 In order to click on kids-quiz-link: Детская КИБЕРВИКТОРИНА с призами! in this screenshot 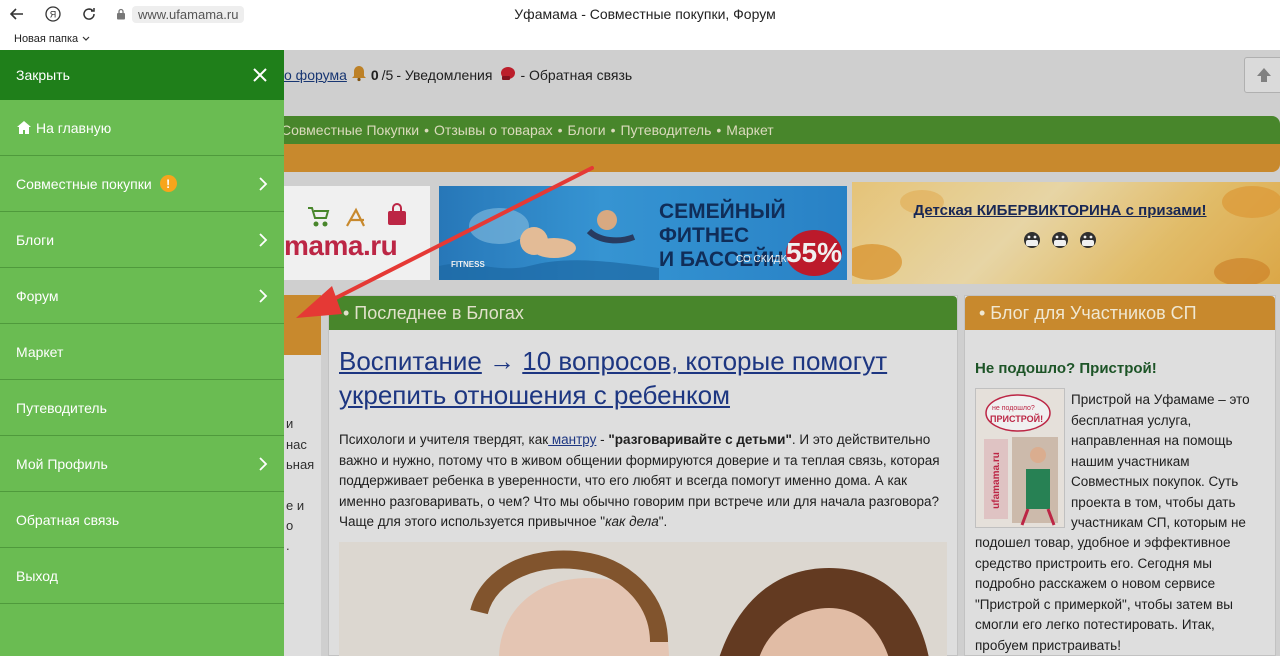, I will do `click(1060, 210)`.